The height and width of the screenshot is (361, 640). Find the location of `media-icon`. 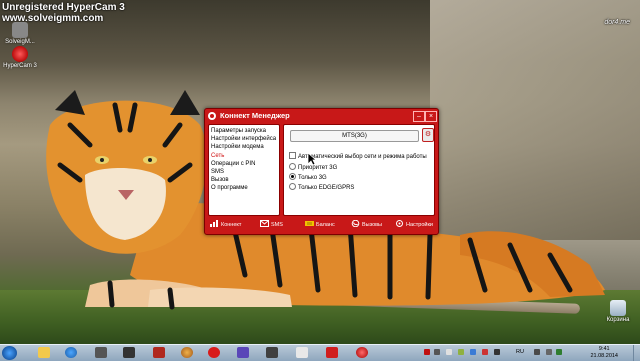

media-icon is located at coordinates (187, 352).